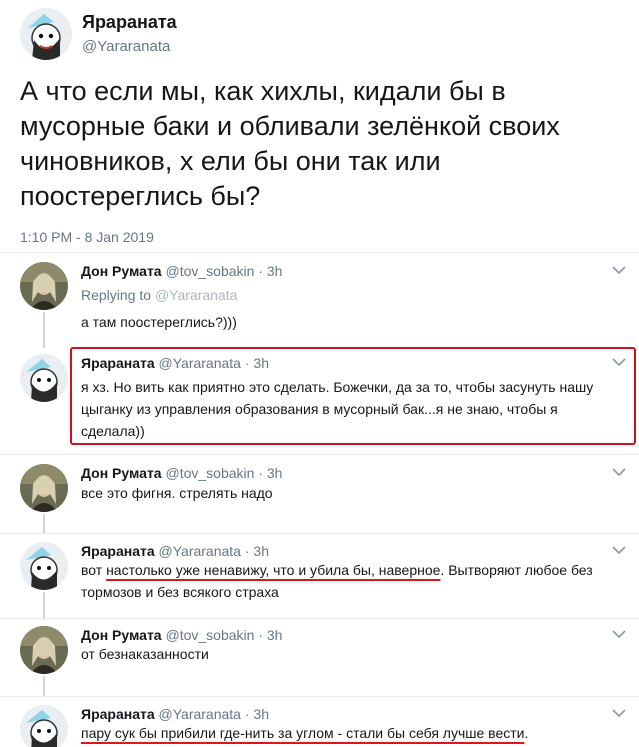 This screenshot has width=639, height=747. What do you see at coordinates (353, 396) in the screenshot?
I see `highlight-box` at bounding box center [353, 396].